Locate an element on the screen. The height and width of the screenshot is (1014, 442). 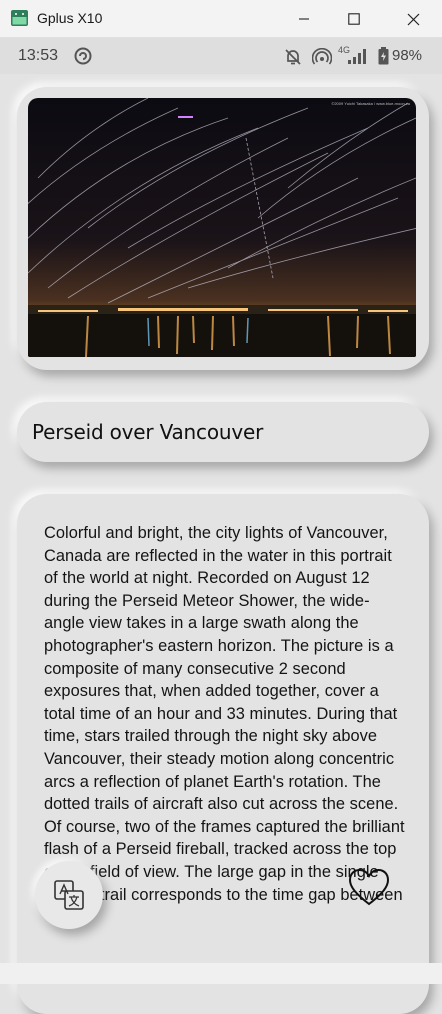
photo-credit: ©2009 Yuichi Takasaka / www.blue-moon.ca is located at coordinates (370, 103).